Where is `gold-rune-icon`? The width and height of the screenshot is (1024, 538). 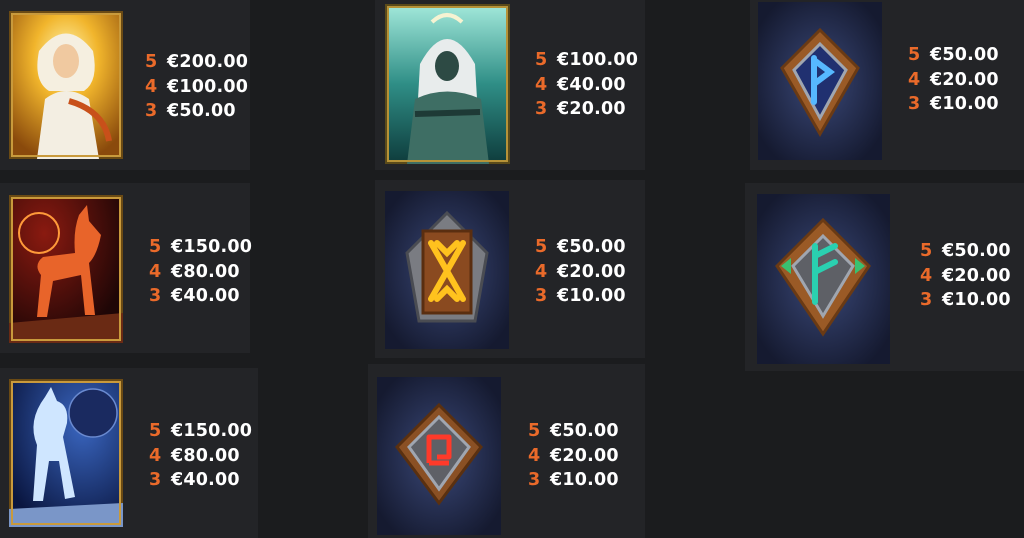 gold-rune-icon is located at coordinates (447, 270).